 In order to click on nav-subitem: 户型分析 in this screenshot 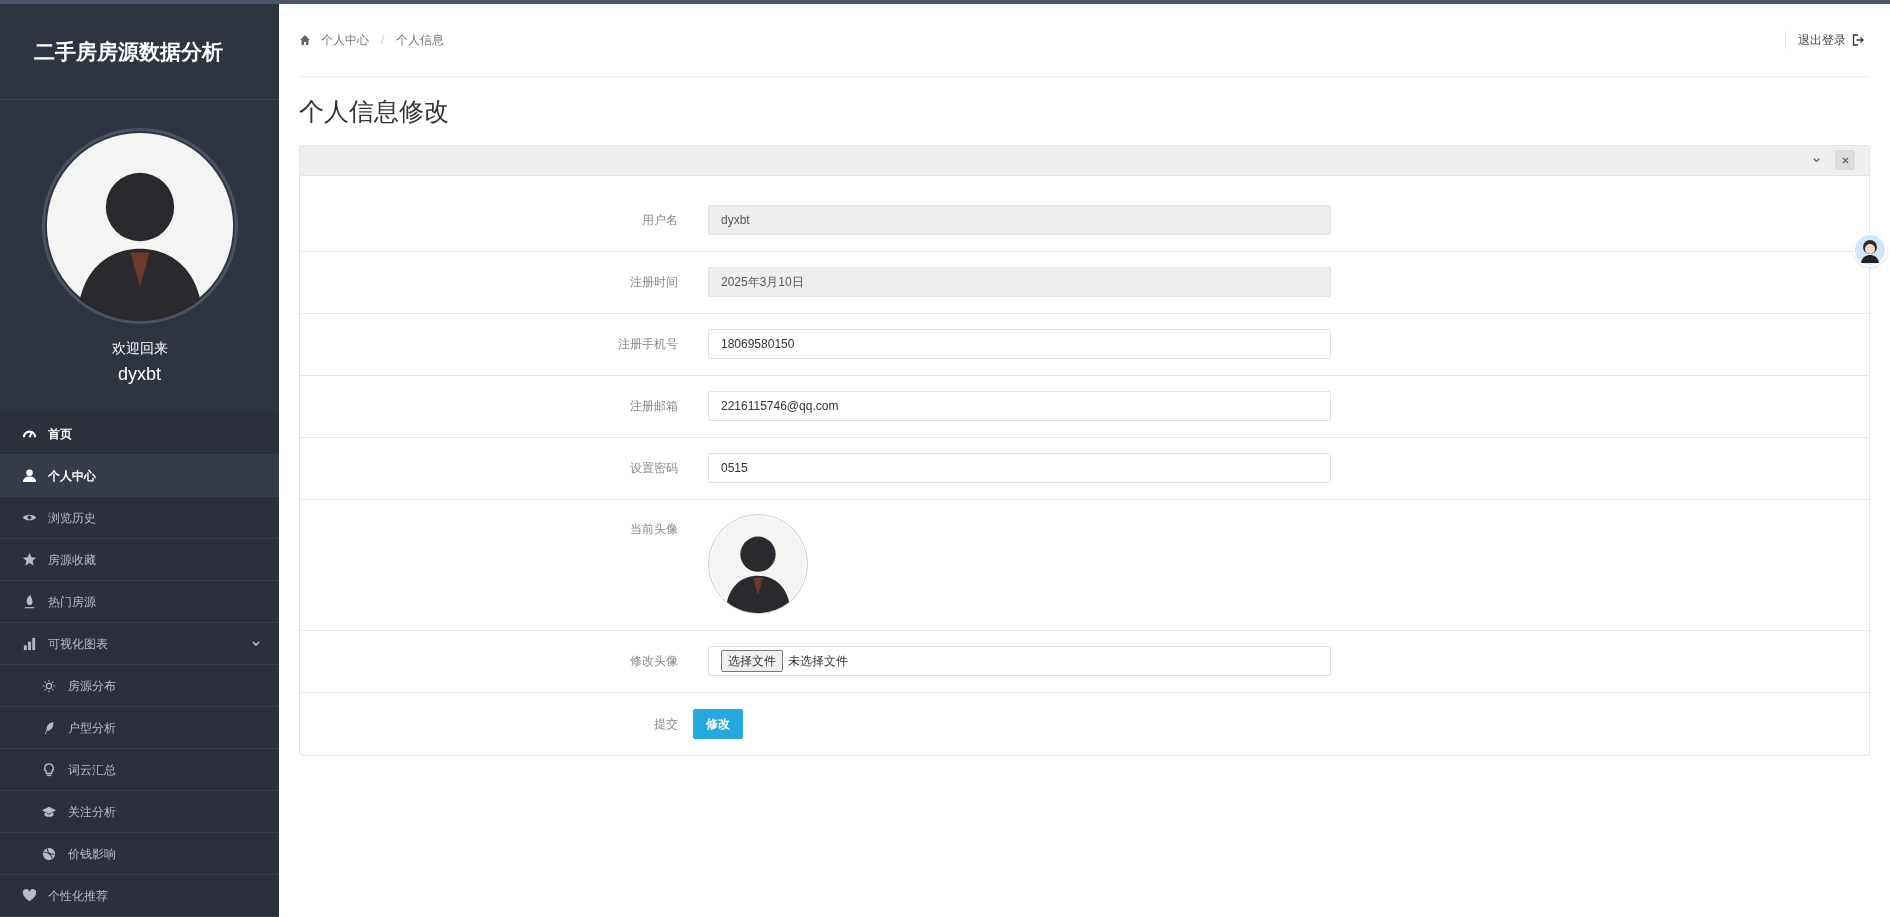, I will do `click(139, 728)`.